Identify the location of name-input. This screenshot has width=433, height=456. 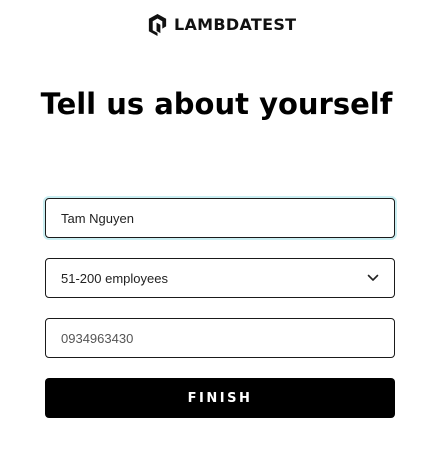
(220, 218).